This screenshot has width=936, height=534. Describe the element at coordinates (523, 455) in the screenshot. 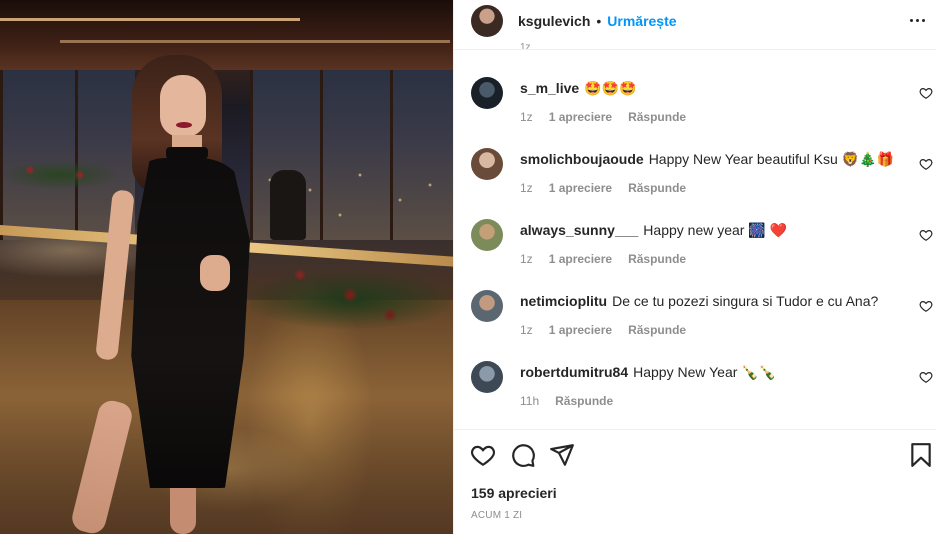

I see `comment-icon` at that location.